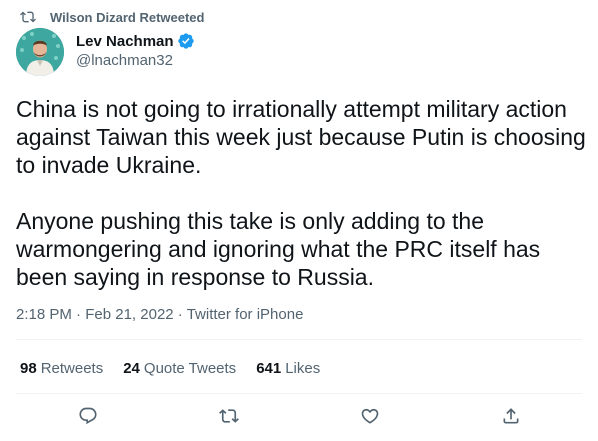 This screenshot has height=441, width=598. What do you see at coordinates (28, 368) in the screenshot?
I see `retweets-count: 98` at bounding box center [28, 368].